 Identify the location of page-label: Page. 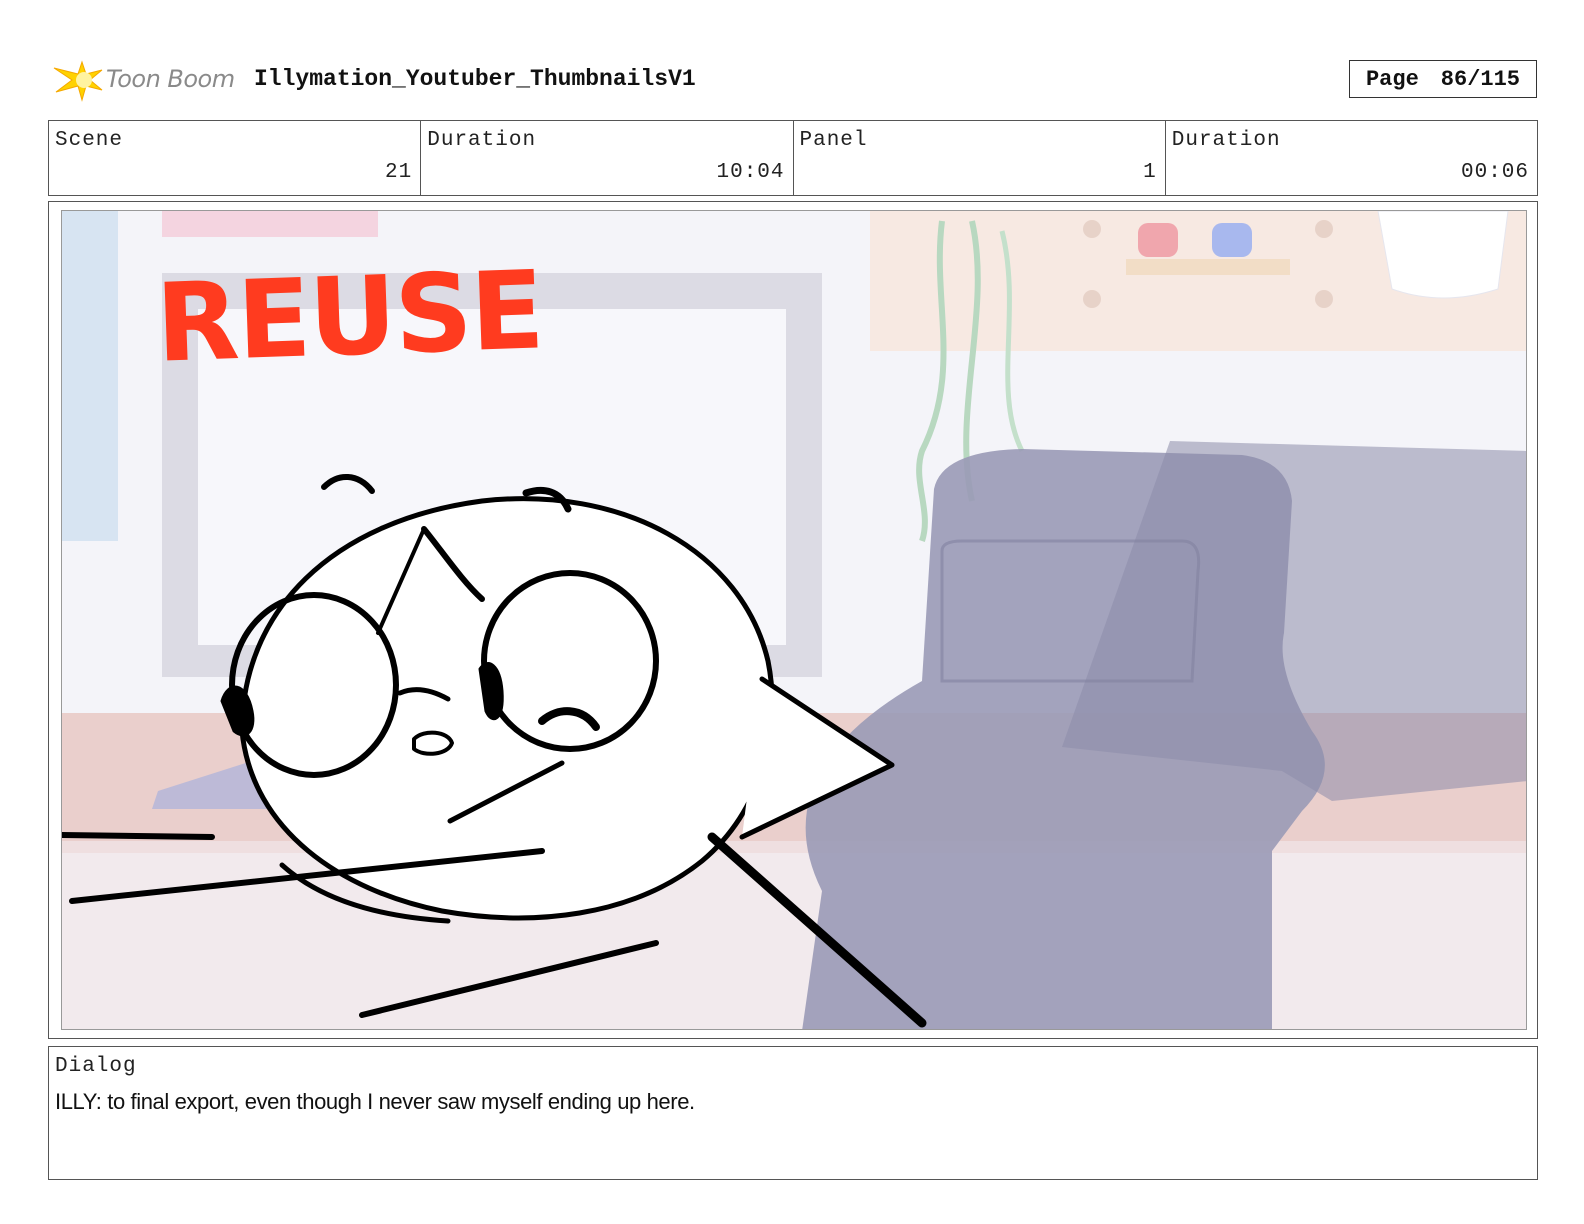
(1392, 79).